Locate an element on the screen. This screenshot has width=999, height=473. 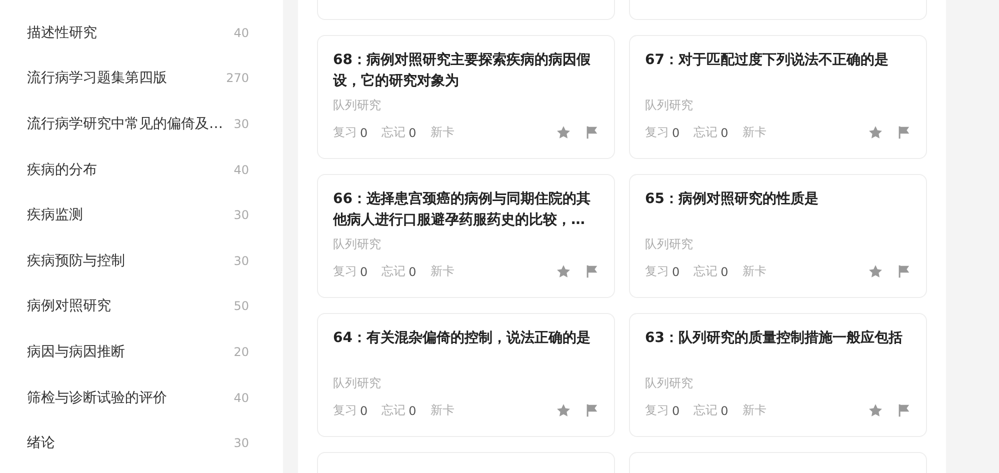
sidebar-item: 筛检与诊断试验的评价 40 is located at coordinates (141, 397).